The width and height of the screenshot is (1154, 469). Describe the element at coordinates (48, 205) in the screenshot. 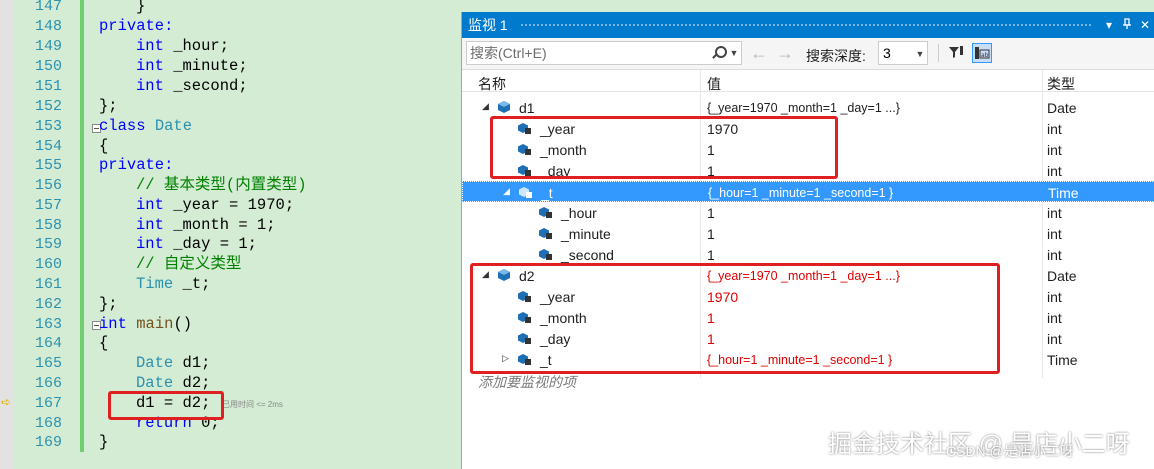

I see `line-number: 157` at that location.